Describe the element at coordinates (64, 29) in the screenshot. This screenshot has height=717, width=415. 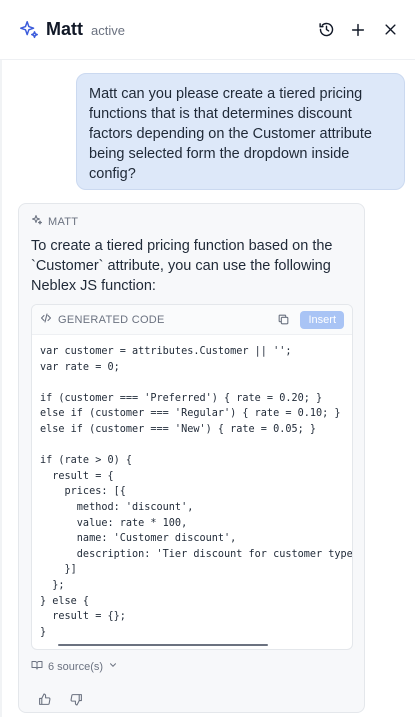
I see `assistant-name: Matt` at that location.